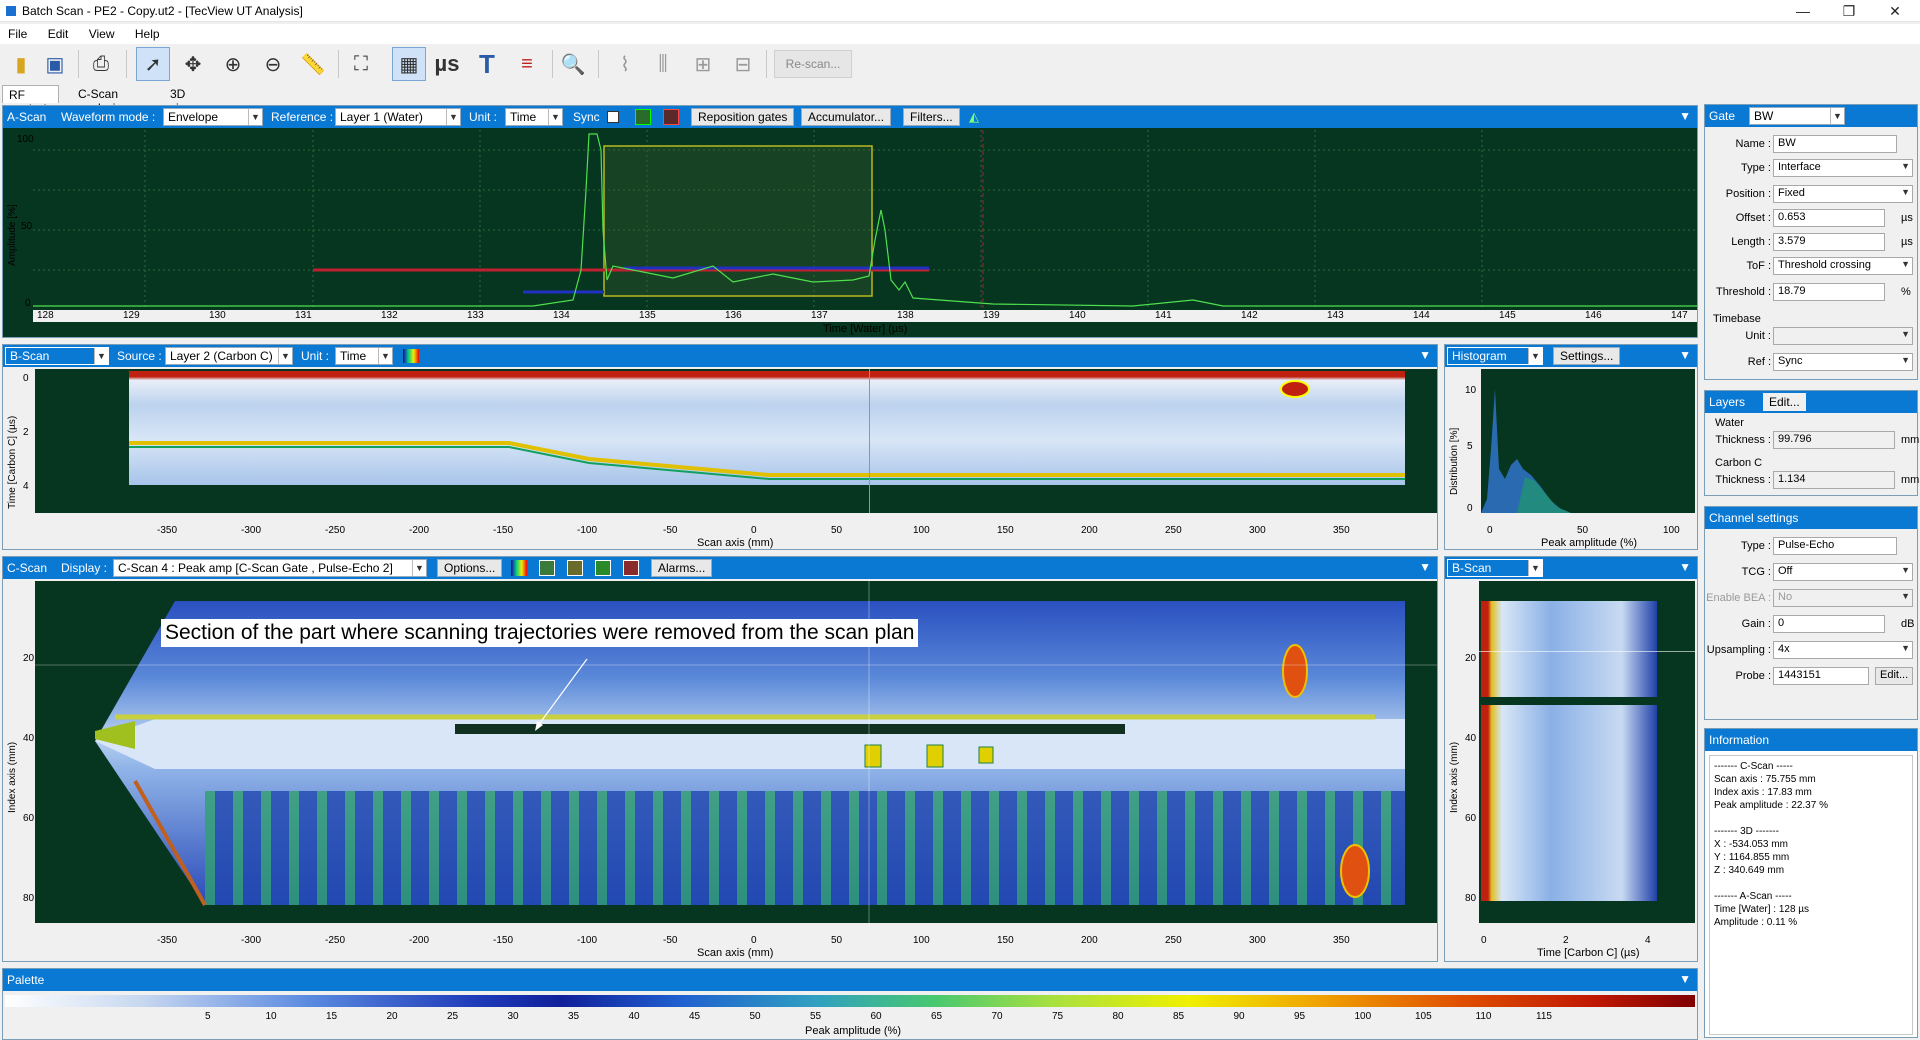  I want to click on waveform-mode-select: Envelope ▼, so click(213, 117).